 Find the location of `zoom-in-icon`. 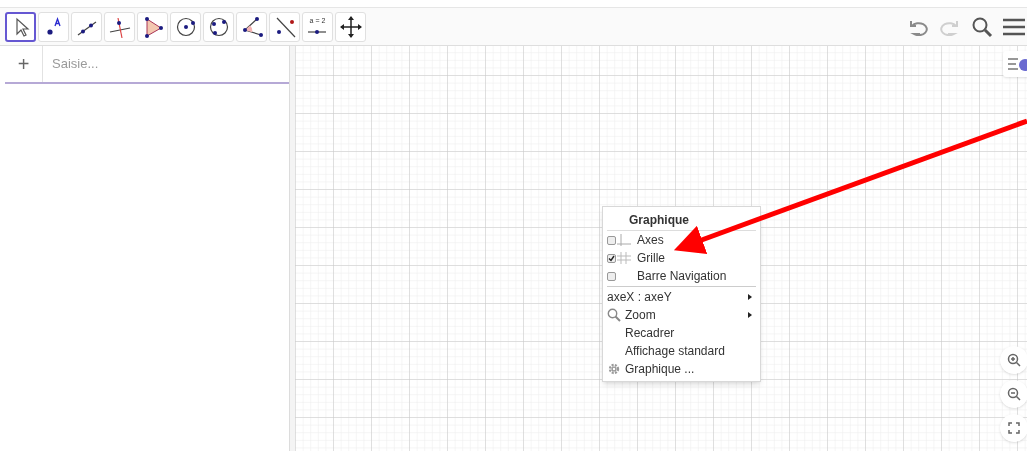

zoom-in-icon is located at coordinates (1014, 360).